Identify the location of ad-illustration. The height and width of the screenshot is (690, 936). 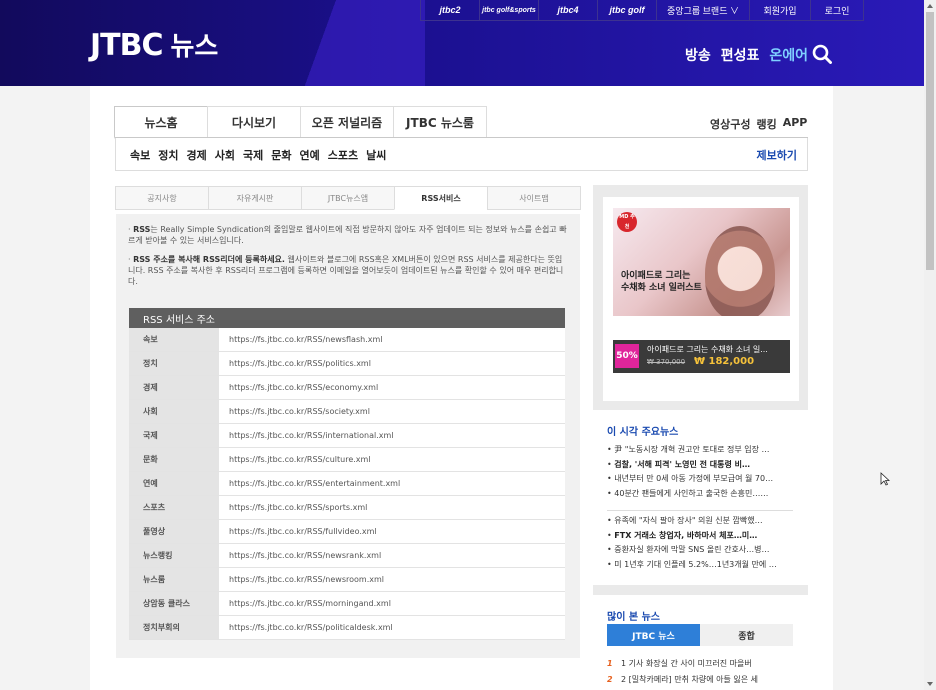
(740, 273).